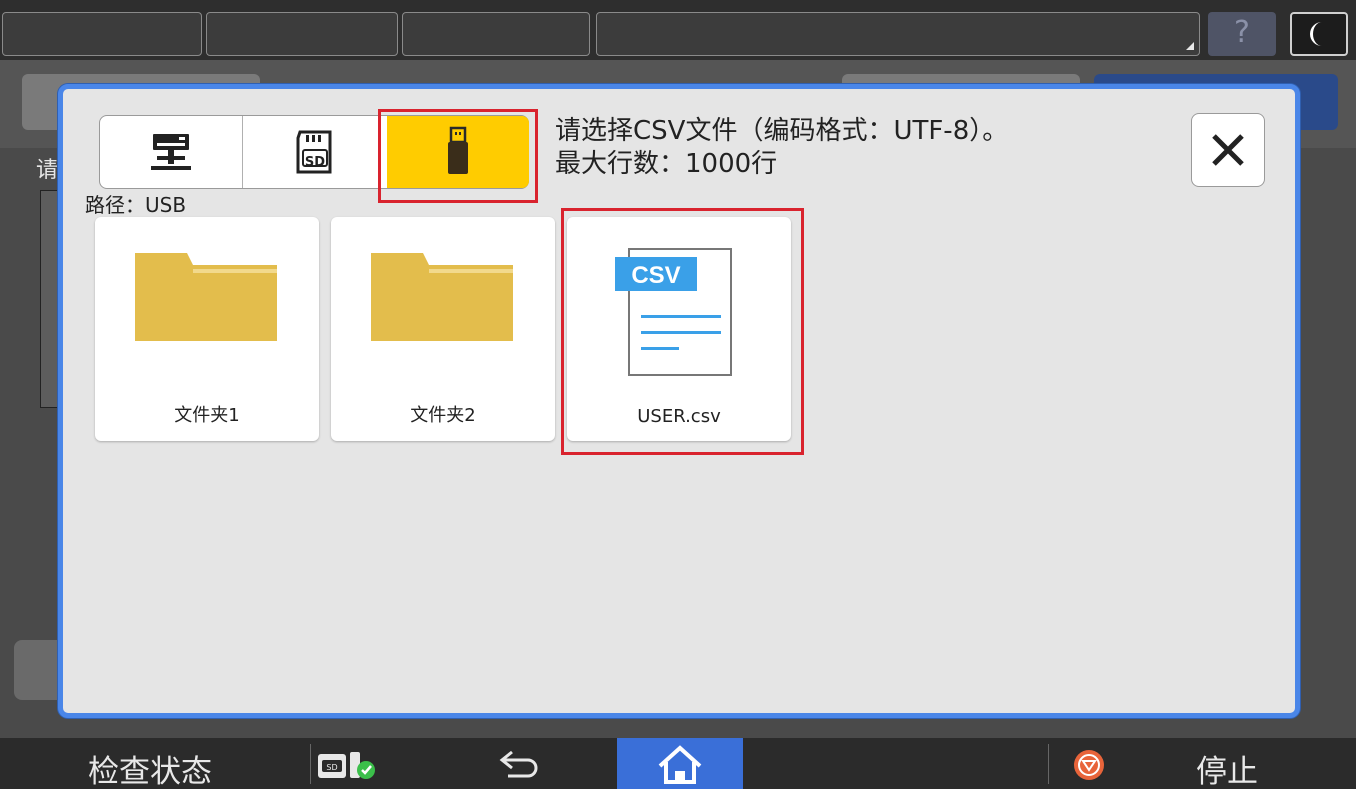 The image size is (1356, 789). Describe the element at coordinates (898, 34) in the screenshot. I see `top-input-field` at that location.